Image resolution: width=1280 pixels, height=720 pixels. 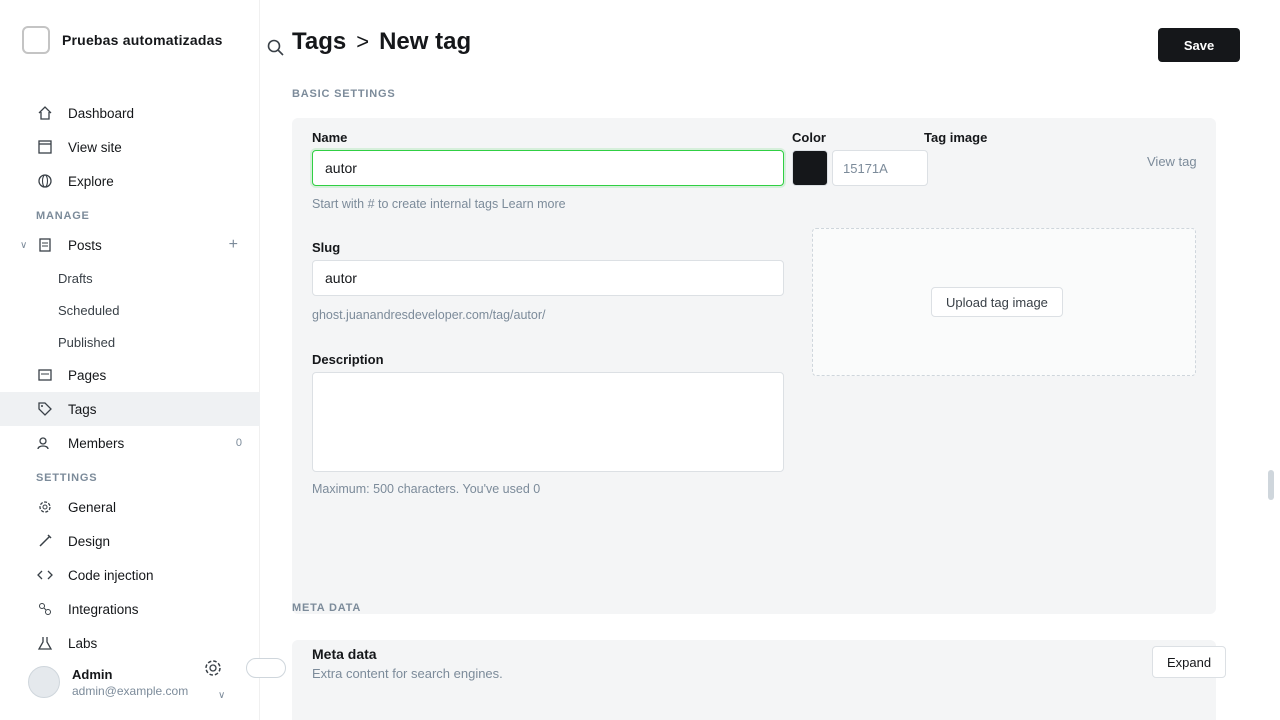 I want to click on sidebar-item-labs: Labs, so click(x=130, y=643).